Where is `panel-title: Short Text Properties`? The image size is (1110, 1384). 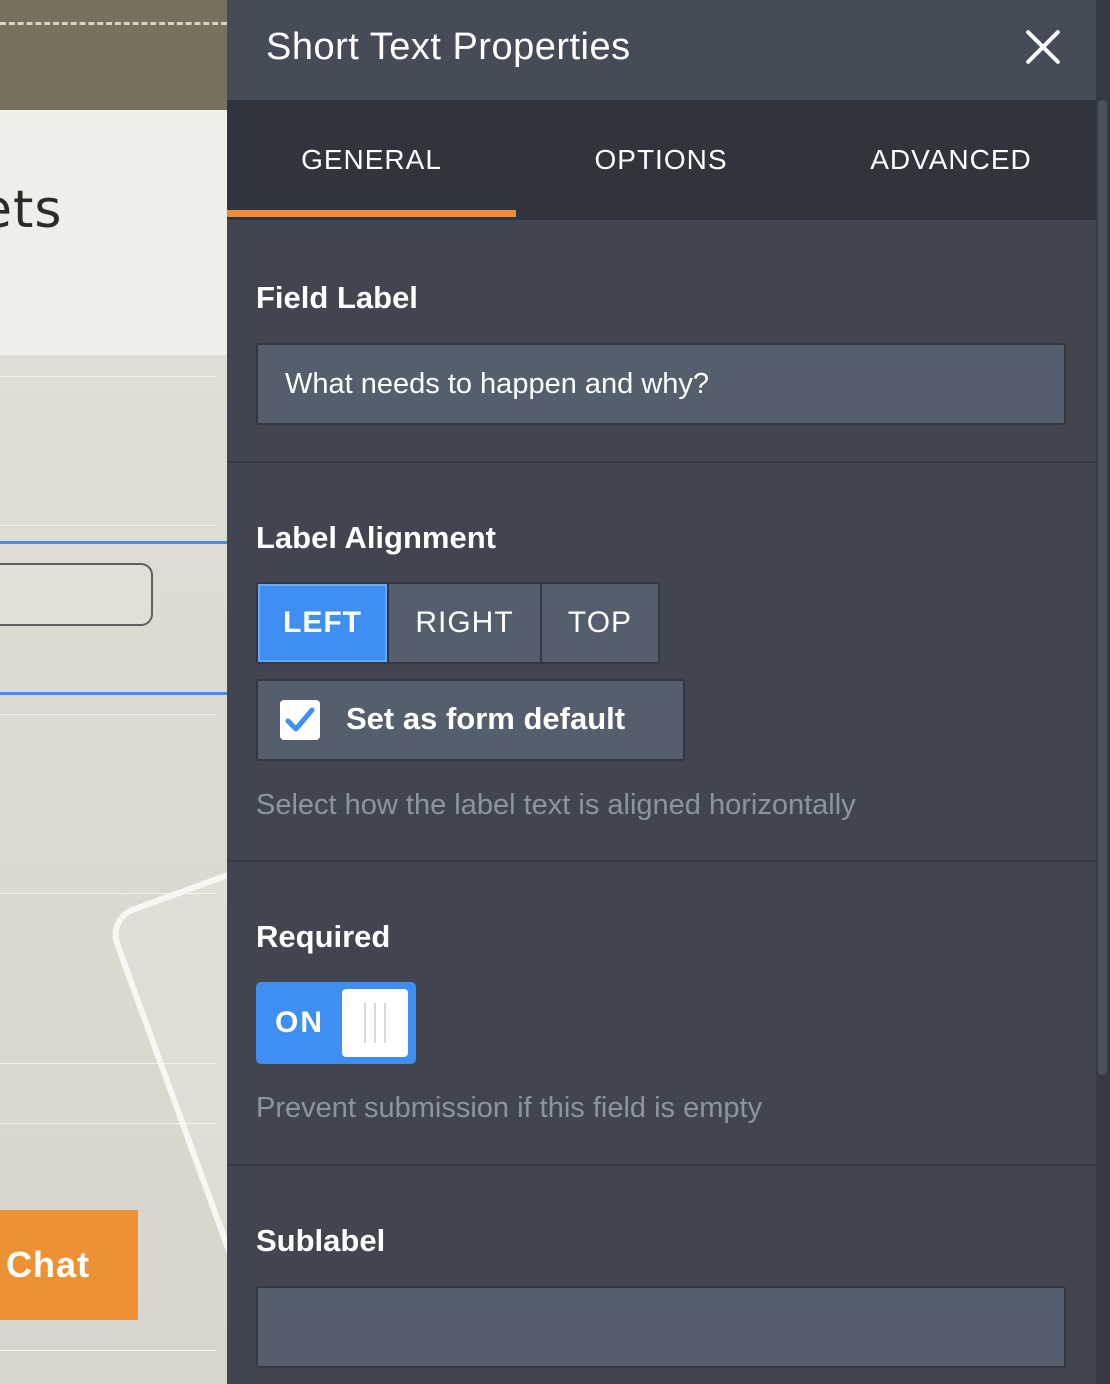
panel-title: Short Text Properties is located at coordinates (448, 47).